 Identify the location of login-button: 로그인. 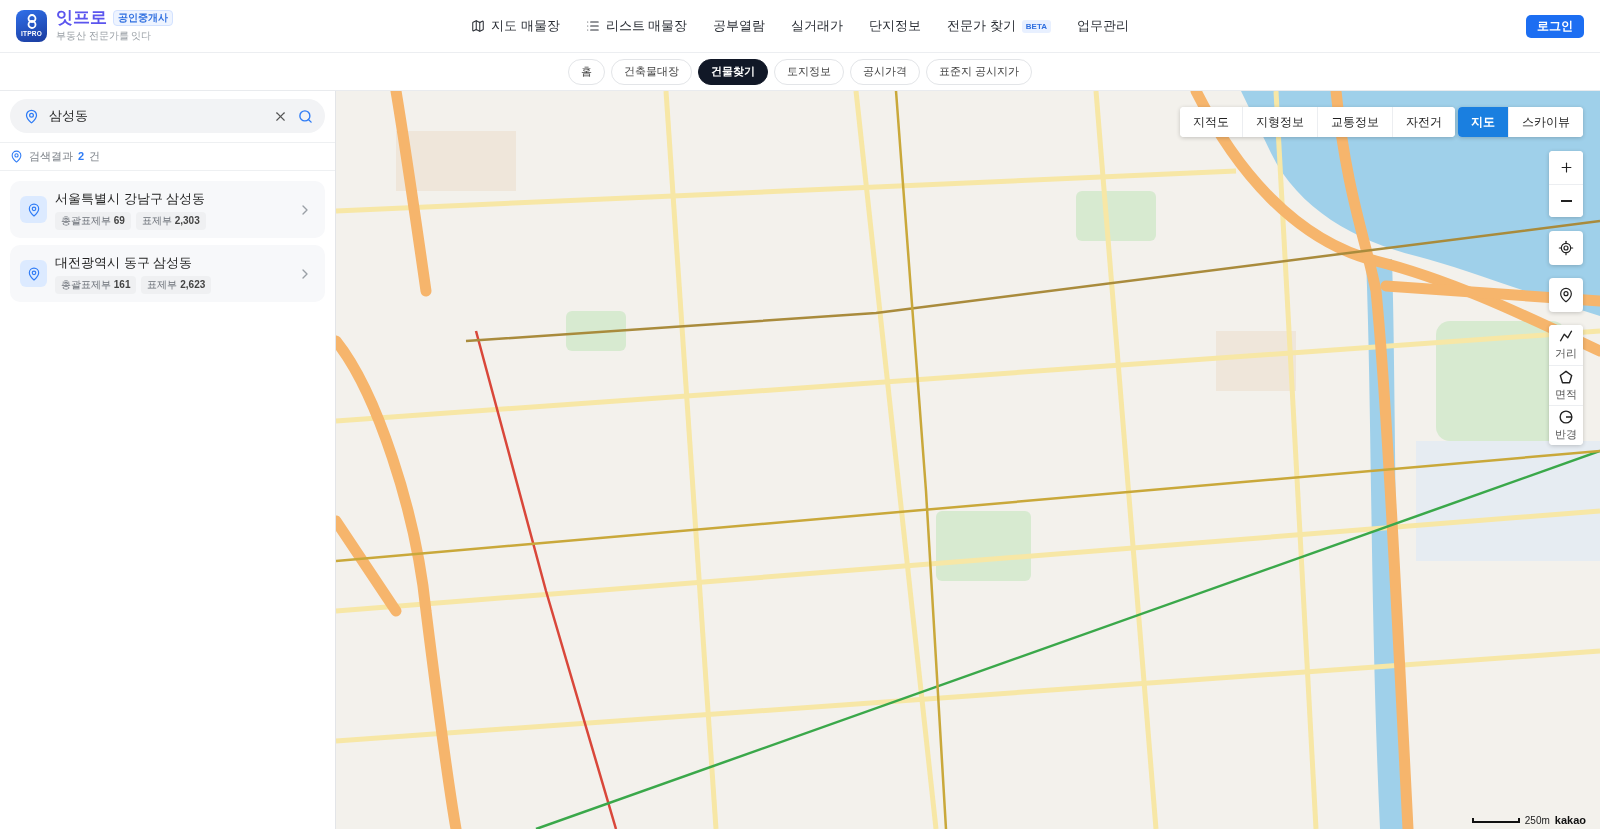
(1555, 26).